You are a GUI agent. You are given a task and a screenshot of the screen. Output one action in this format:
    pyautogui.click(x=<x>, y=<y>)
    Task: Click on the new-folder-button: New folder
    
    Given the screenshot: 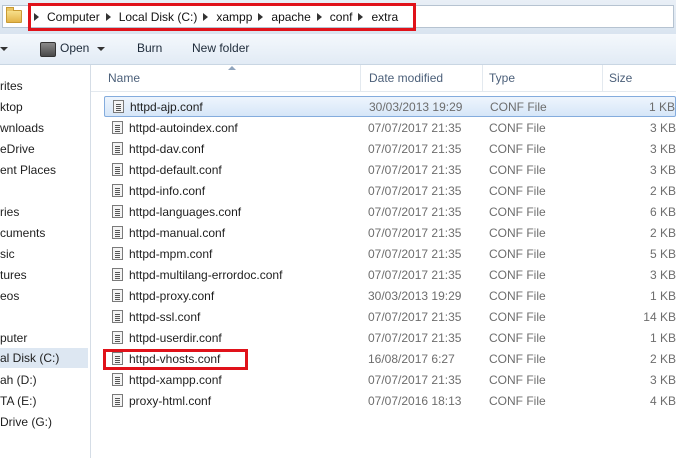 What is the action you would take?
    pyautogui.click(x=220, y=48)
    